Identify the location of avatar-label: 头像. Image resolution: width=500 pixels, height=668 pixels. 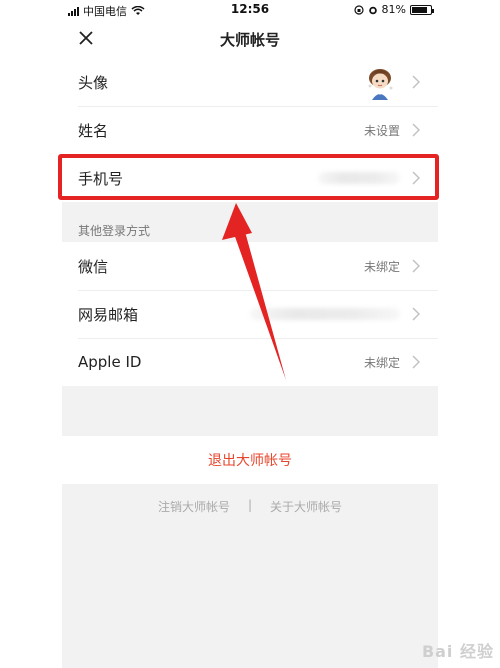
(93, 82).